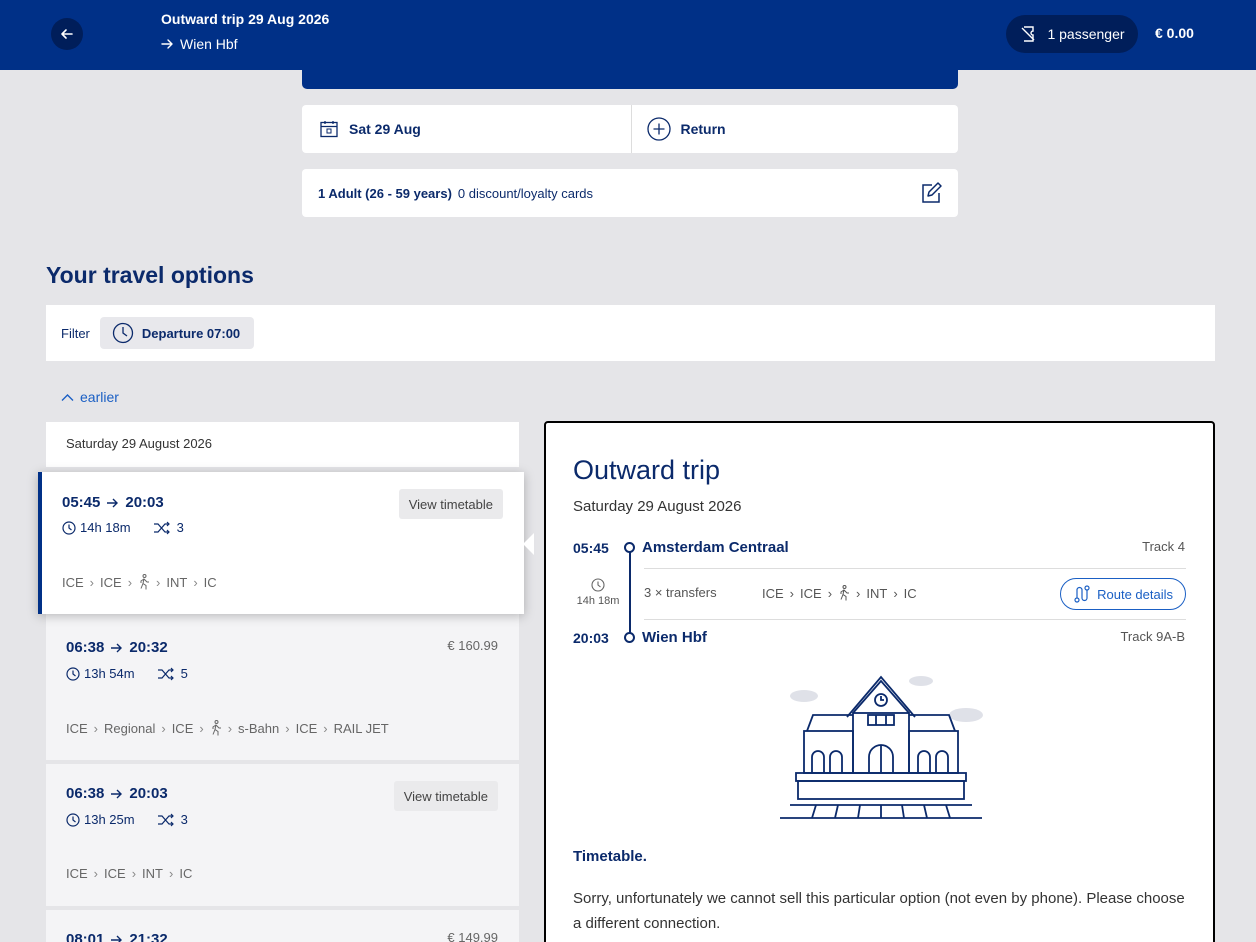 Image resolution: width=1256 pixels, height=942 pixels. Describe the element at coordinates (598, 592) in the screenshot. I see `detail-duration: 14h 18m` at that location.